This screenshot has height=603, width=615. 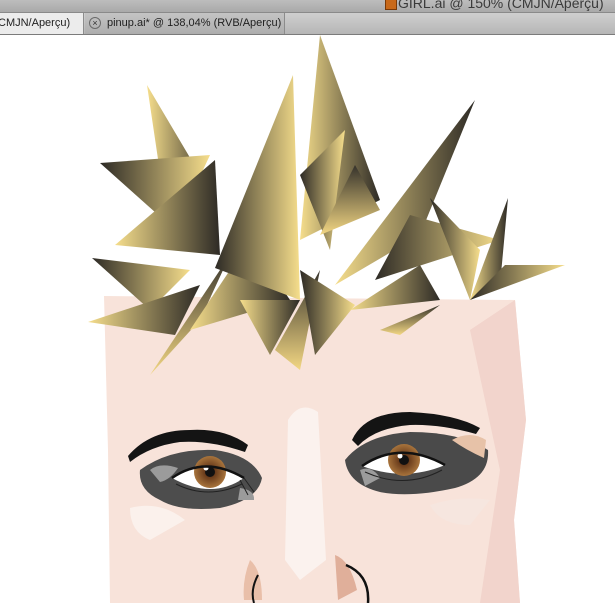 I want to click on tab-pinup-document: × pinup.ai* @ 138,04% (RVB/Aperçu), so click(x=185, y=23).